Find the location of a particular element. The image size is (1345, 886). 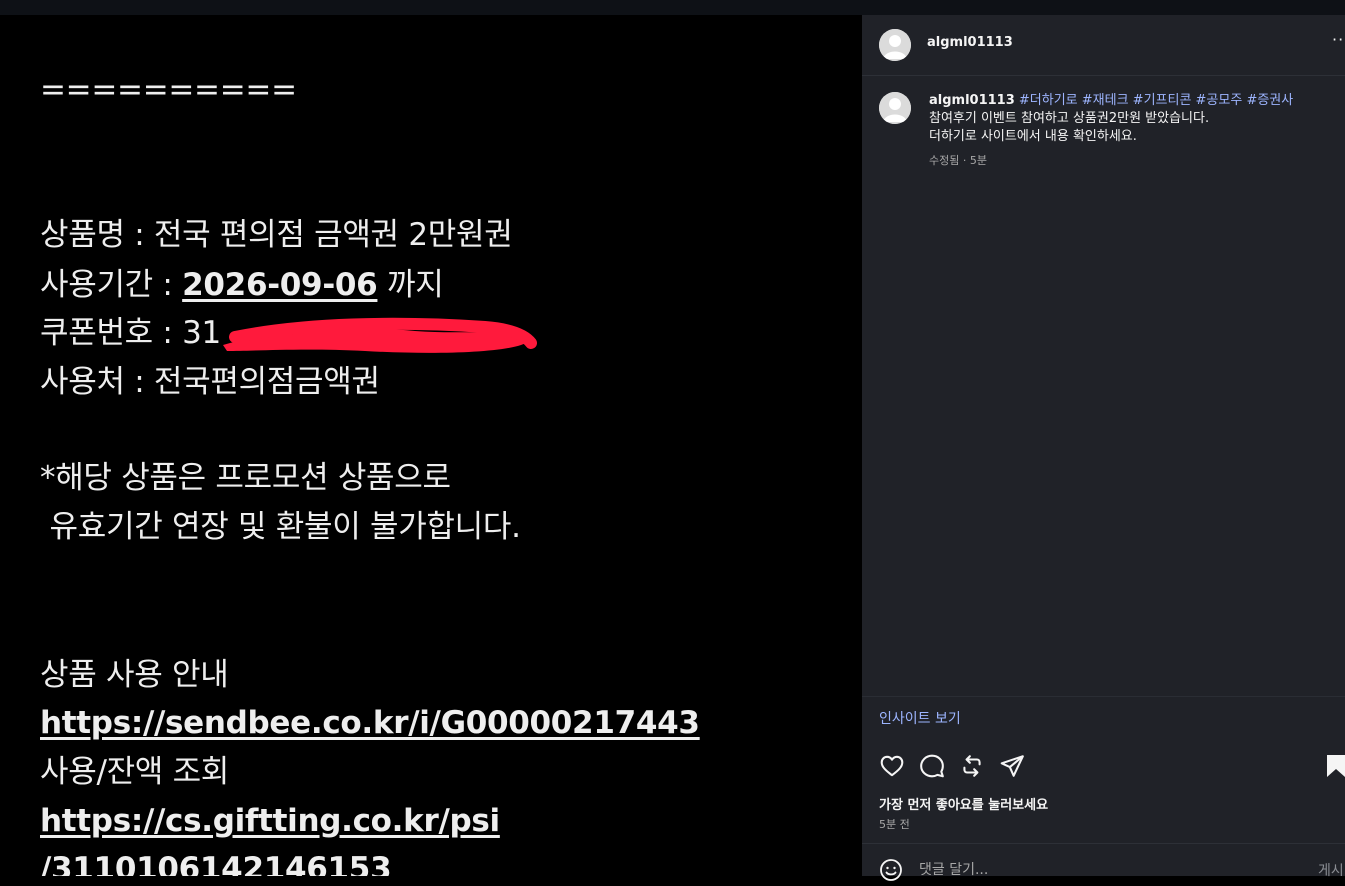

image-period-line: 사용기간 : 2026-09-06 까지 is located at coordinates (242, 285).